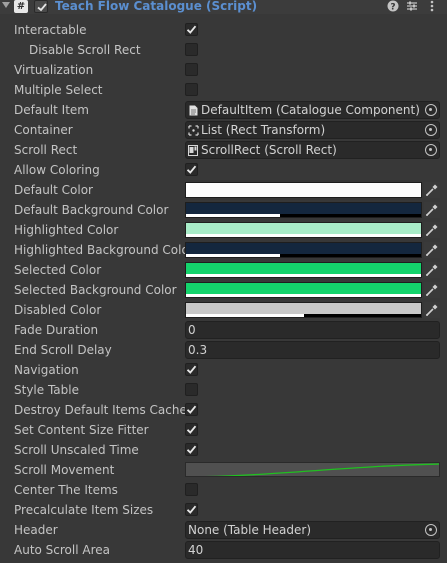 This screenshot has height=563, width=447. I want to click on selected-color-swatch, so click(303, 270).